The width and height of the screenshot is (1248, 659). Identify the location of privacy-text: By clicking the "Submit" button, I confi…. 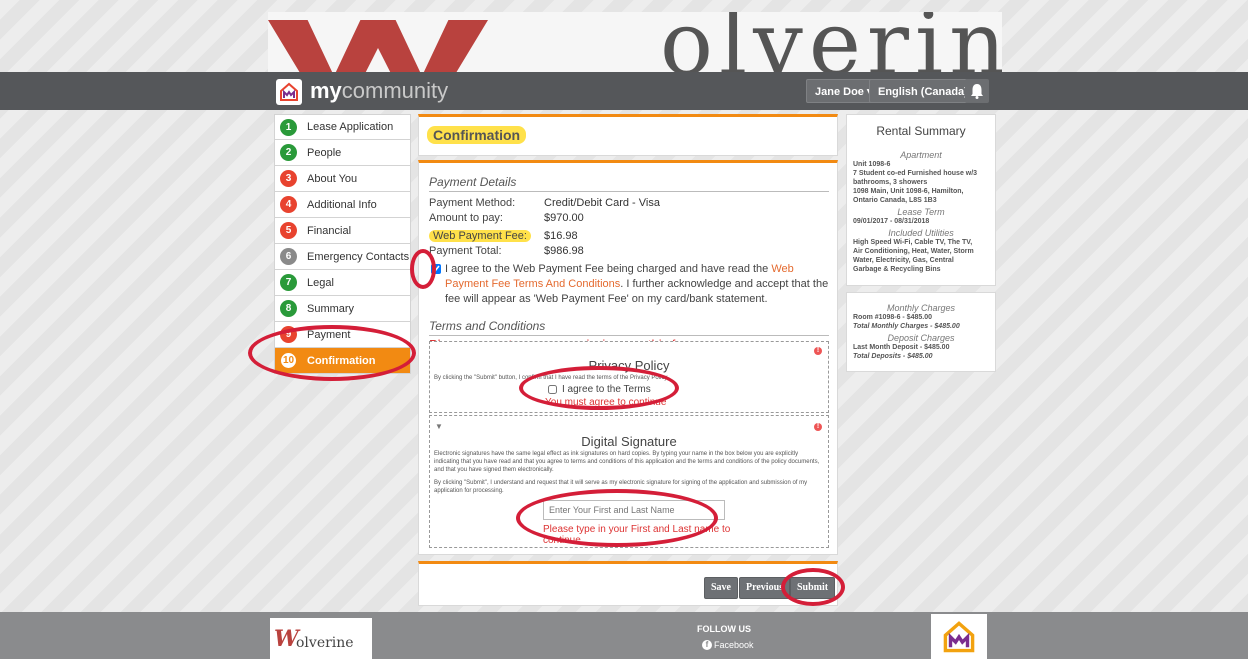
(551, 378).